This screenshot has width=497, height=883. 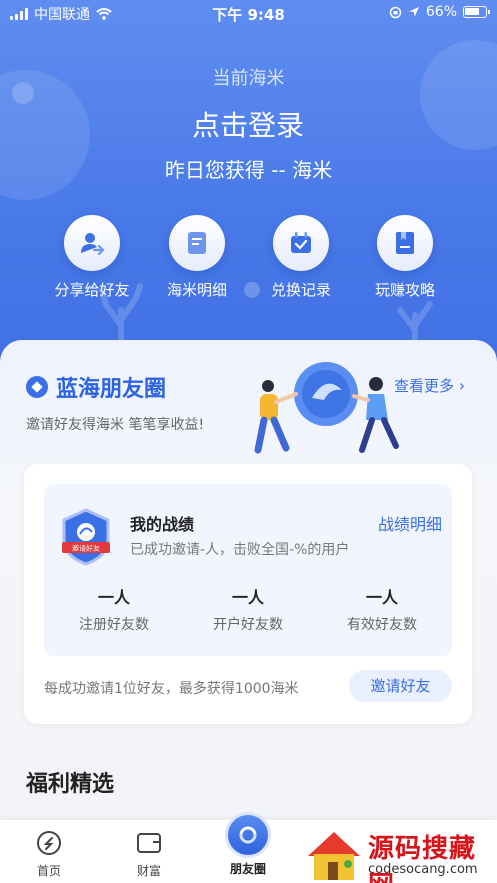 I want to click on wallet-icon, so click(x=149, y=843).